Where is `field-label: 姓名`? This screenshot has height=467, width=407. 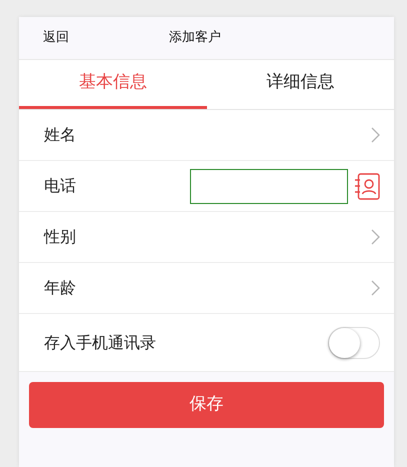 field-label: 姓名 is located at coordinates (60, 135).